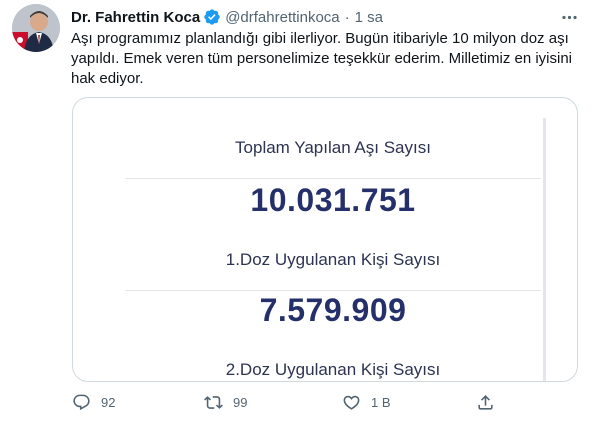  I want to click on avatar, so click(36, 28).